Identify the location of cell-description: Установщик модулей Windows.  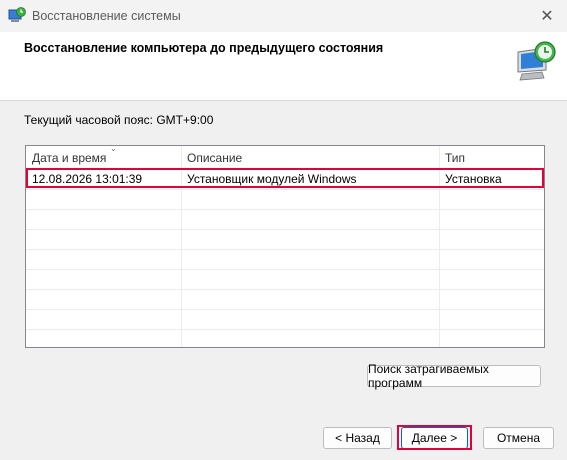
(272, 179).